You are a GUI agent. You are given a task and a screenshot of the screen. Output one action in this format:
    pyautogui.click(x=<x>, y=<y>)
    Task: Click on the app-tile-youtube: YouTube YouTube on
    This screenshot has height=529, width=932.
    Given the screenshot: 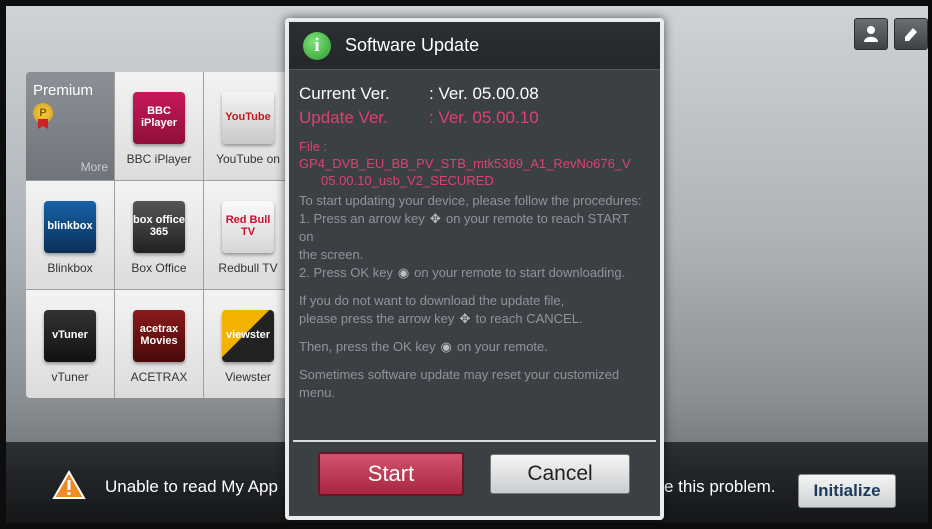 What is the action you would take?
    pyautogui.click(x=248, y=126)
    